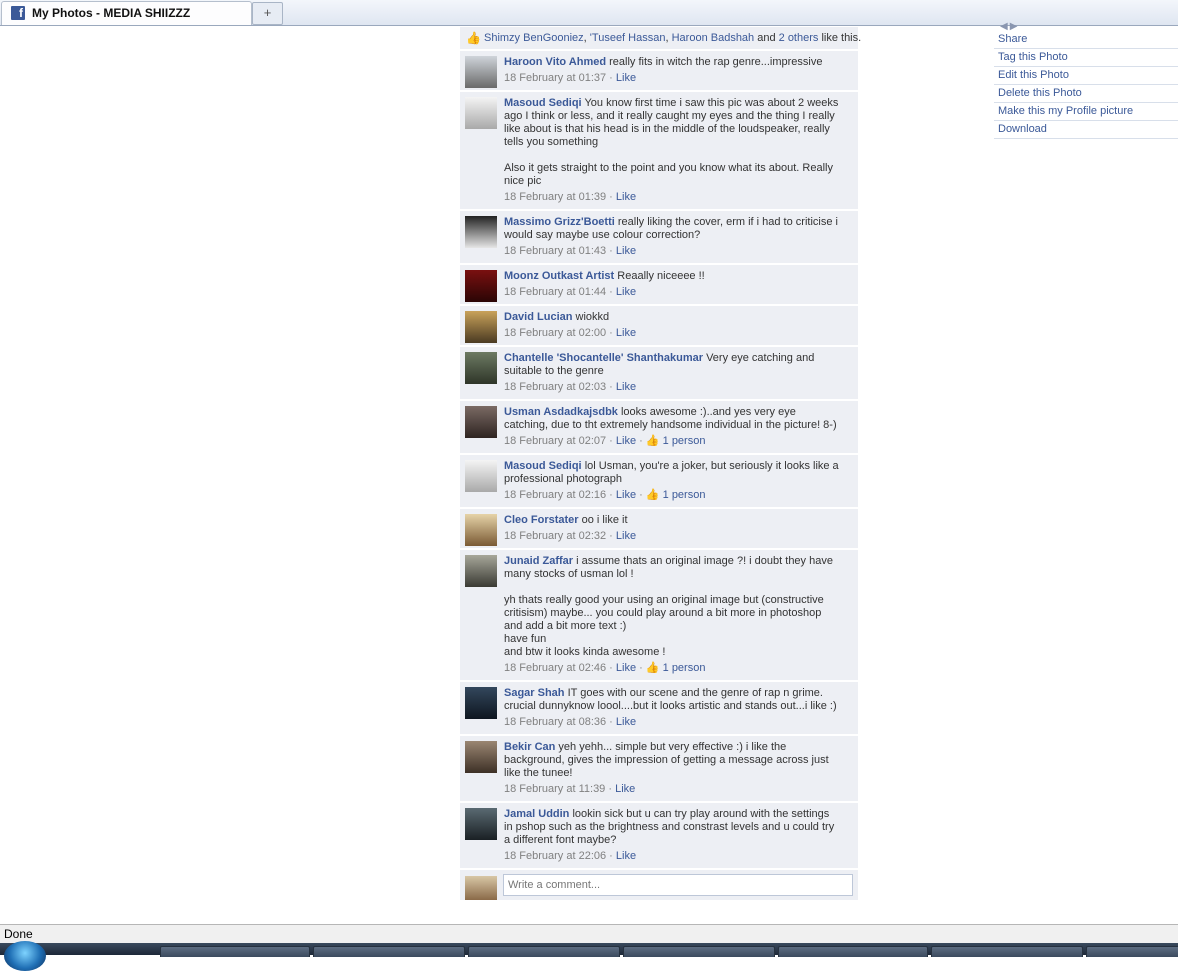  What do you see at coordinates (603, 358) in the screenshot?
I see `comment-author: Chantelle 'Shocantelle' Shanthakumar` at bounding box center [603, 358].